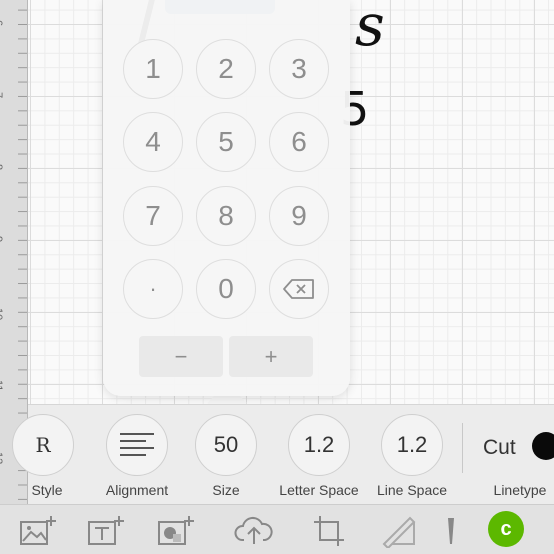 The image size is (554, 554). I want to click on ruler-label: 10, so click(2, 314).